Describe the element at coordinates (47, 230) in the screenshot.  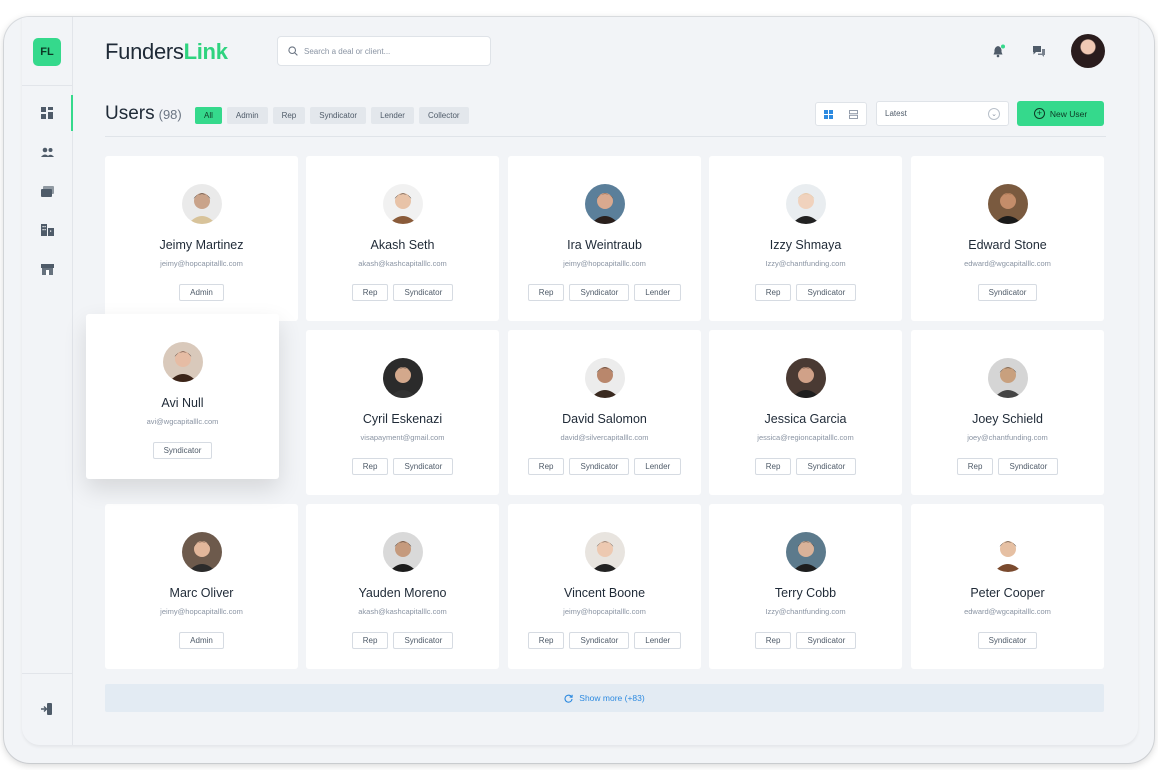
I see `buildings-icon` at that location.